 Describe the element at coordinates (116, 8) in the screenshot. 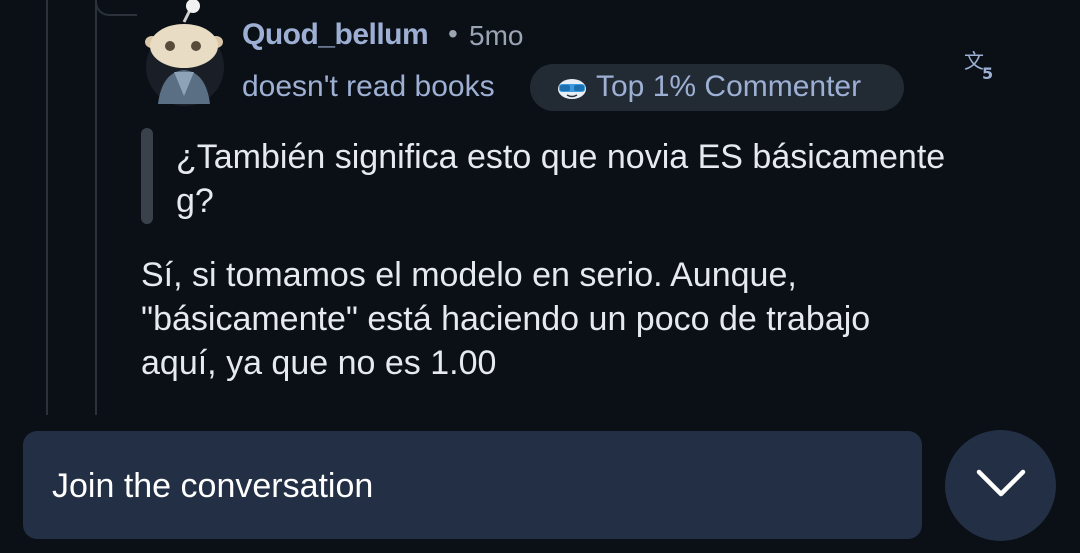

I see `thread-connector` at that location.